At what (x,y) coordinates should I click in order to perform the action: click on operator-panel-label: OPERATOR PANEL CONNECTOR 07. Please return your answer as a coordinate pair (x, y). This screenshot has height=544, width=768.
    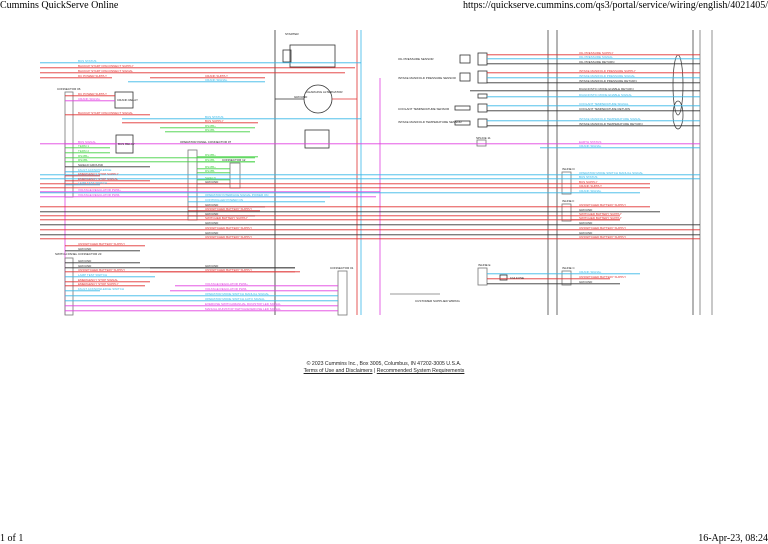
    Looking at the image, I should click on (206, 142).